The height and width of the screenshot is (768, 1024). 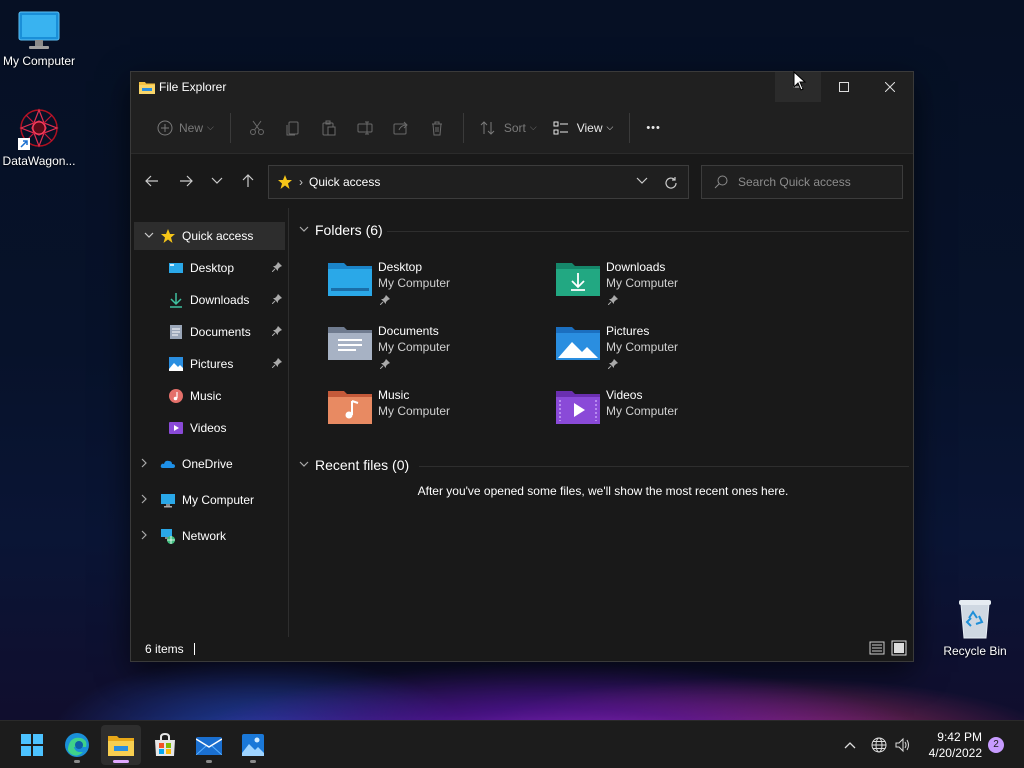 I want to click on volume-button, so click(x=903, y=745).